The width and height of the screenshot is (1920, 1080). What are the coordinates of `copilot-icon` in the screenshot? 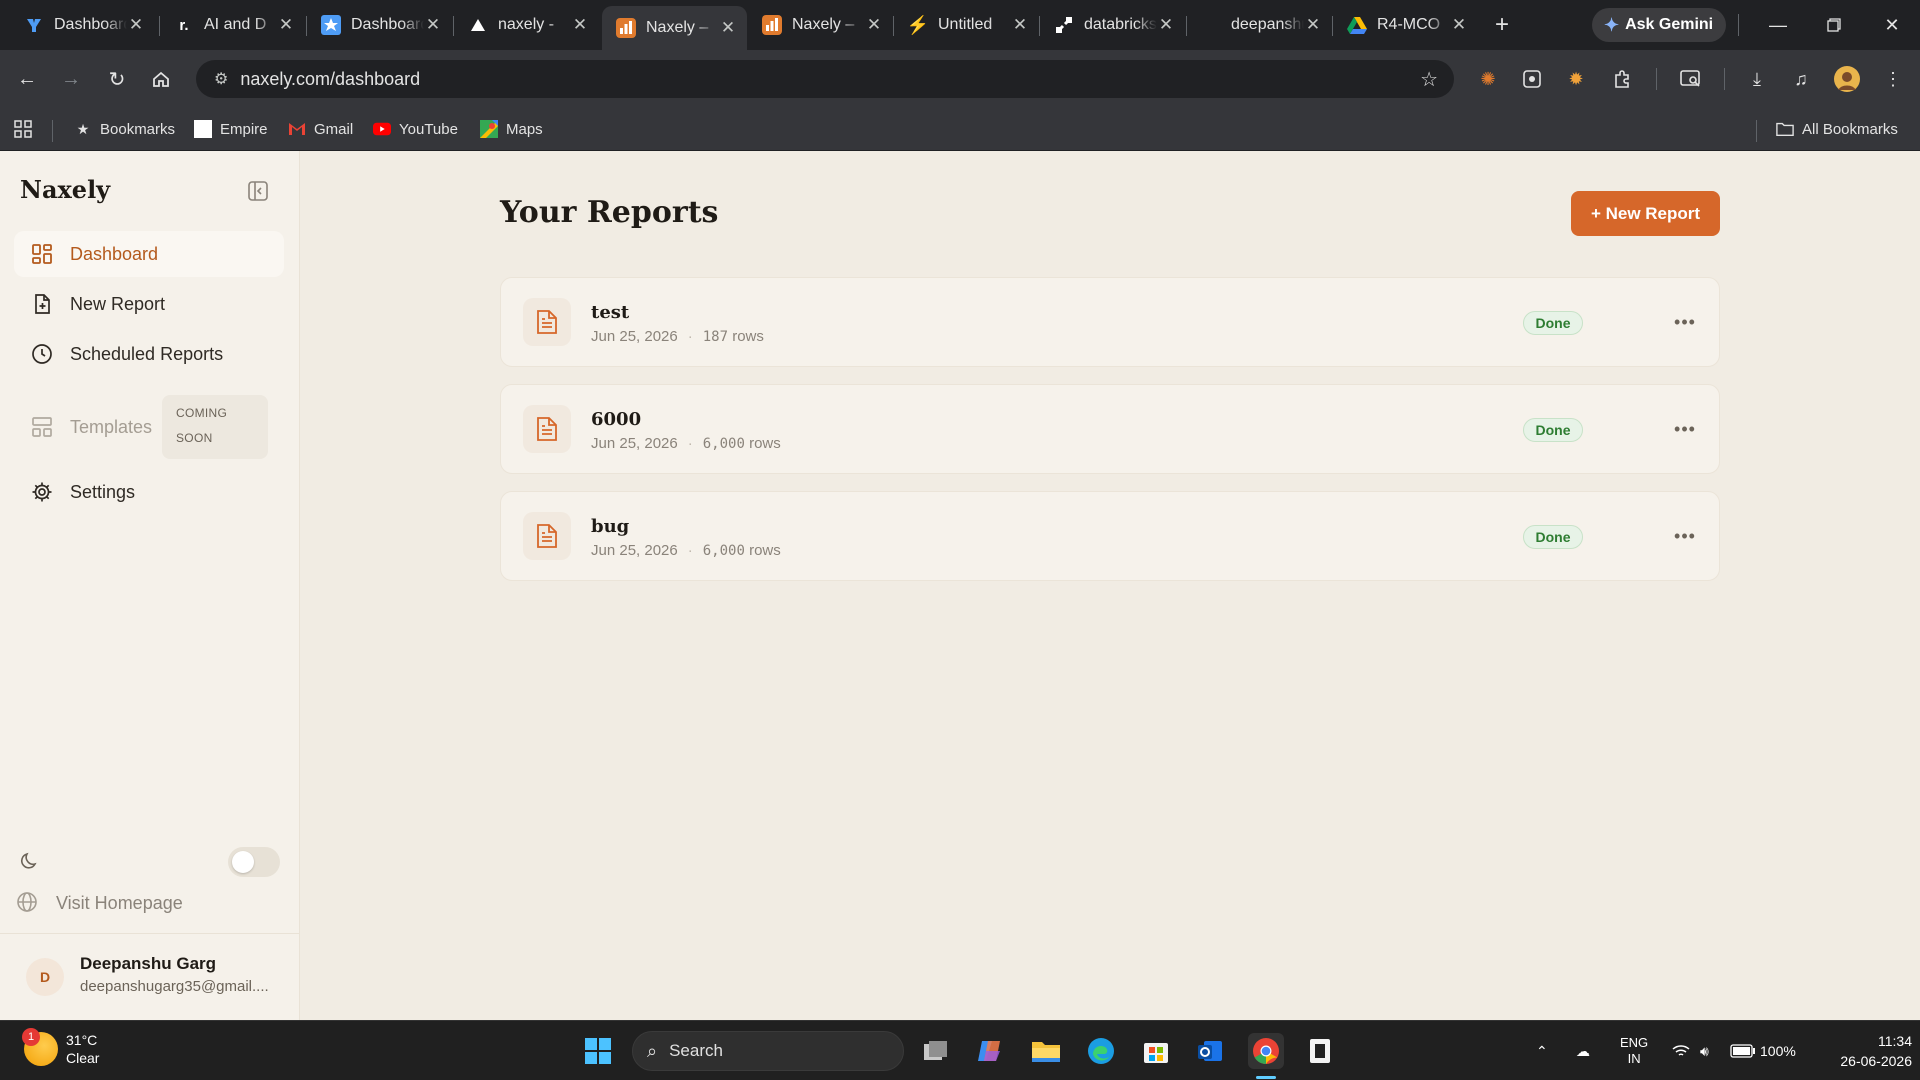 It's located at (990, 1051).